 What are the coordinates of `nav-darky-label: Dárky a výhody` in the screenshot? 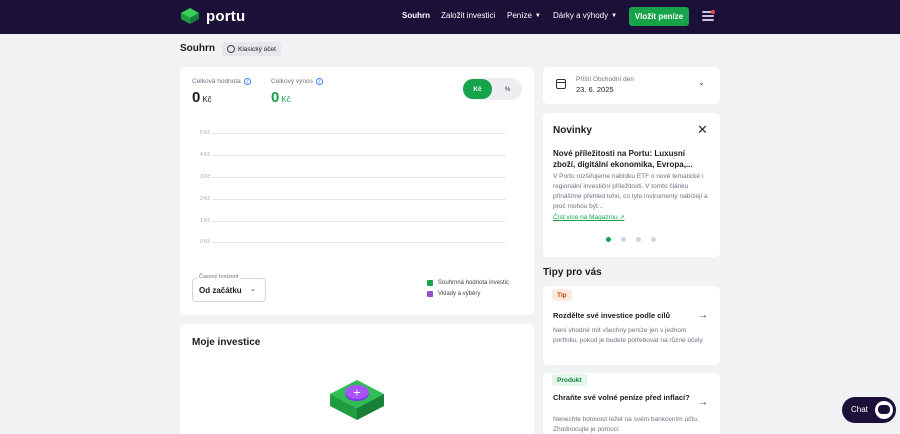 It's located at (581, 15).